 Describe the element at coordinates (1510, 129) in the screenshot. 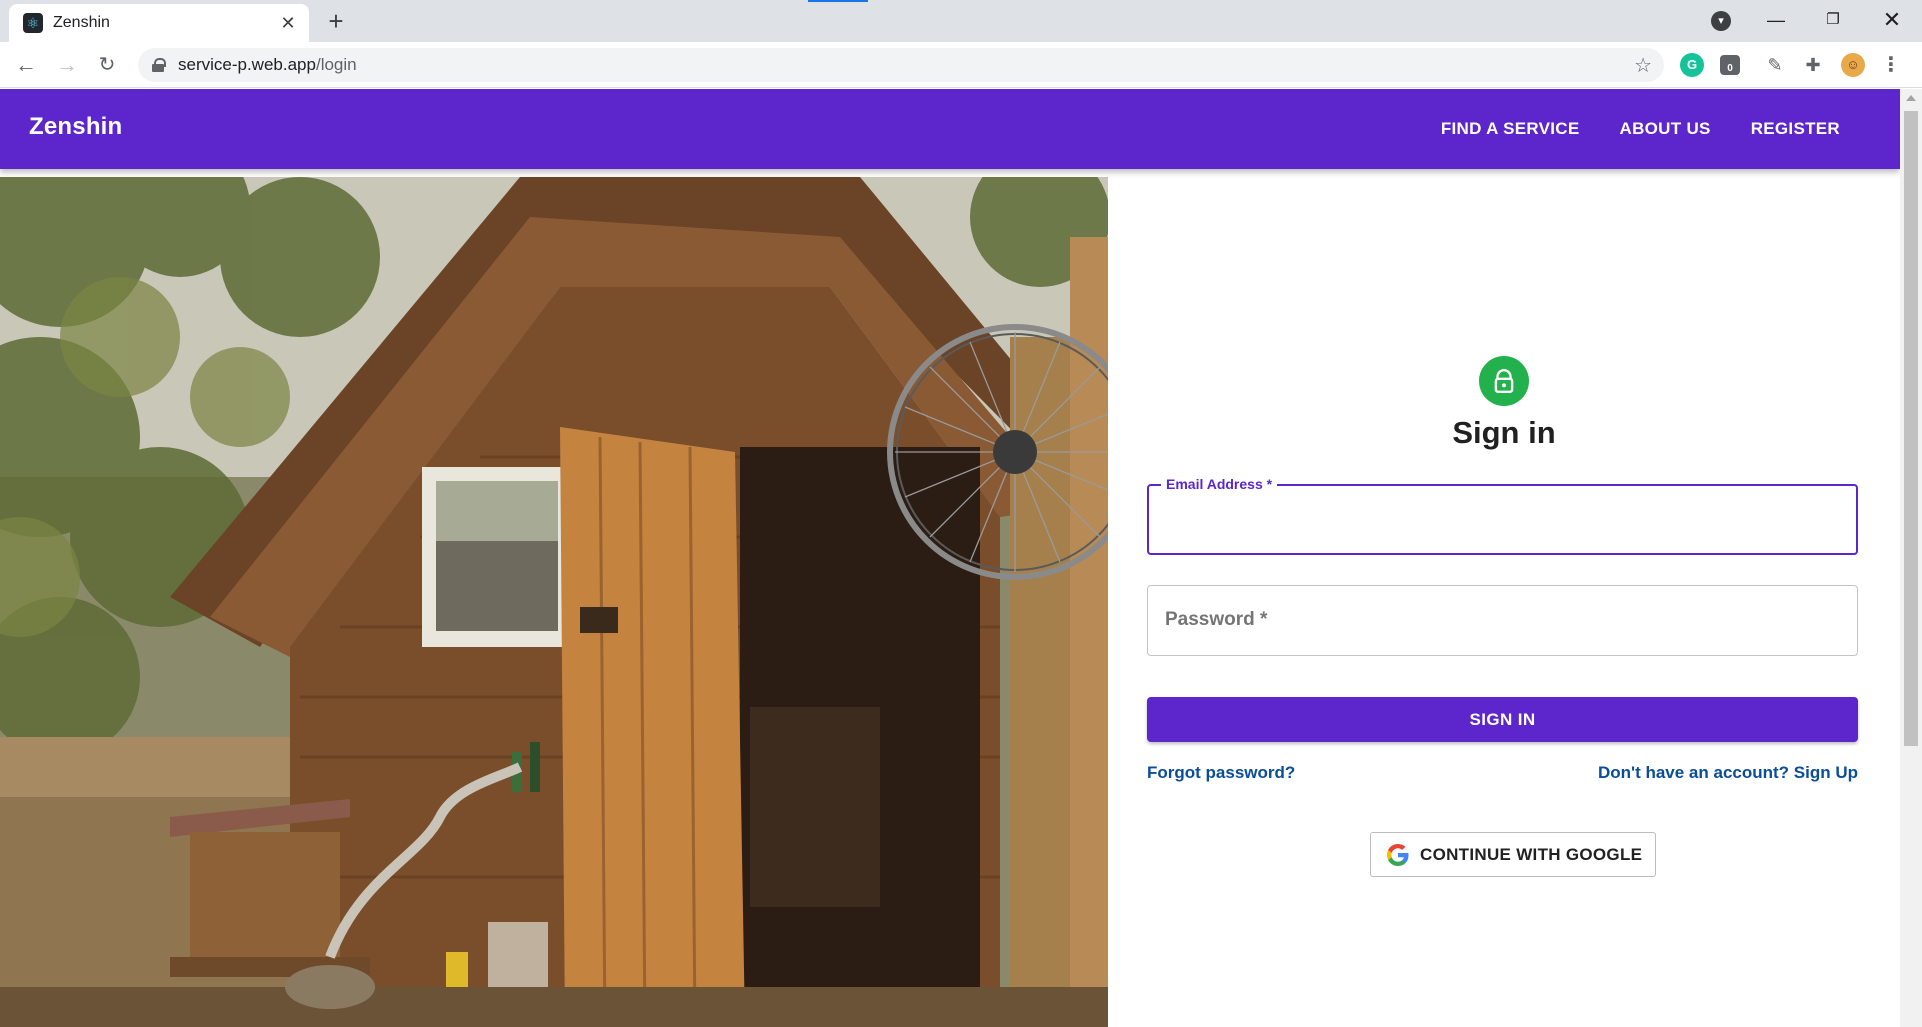

I see `nav-find-a-service: FIND A SERVICE` at that location.